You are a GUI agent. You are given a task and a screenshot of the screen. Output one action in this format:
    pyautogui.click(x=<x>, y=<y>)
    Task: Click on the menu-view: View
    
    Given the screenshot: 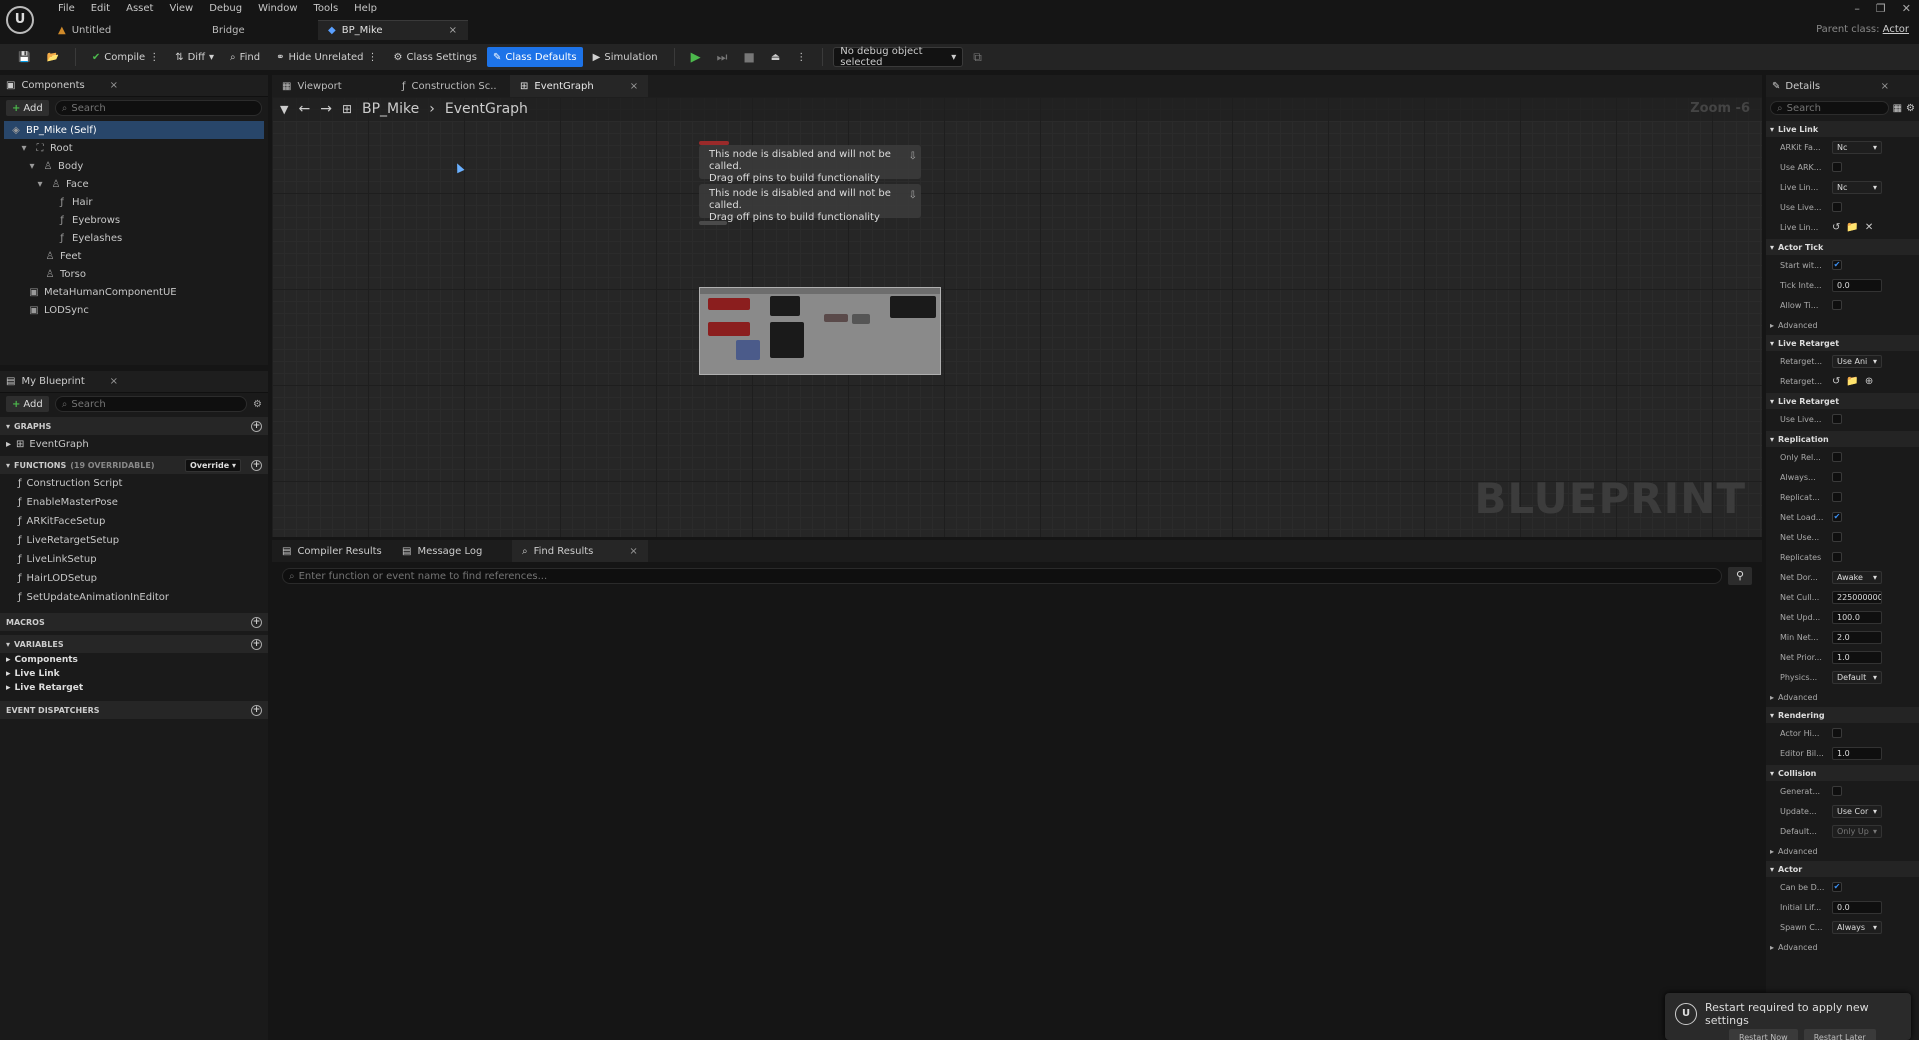 What is the action you would take?
    pyautogui.click(x=181, y=9)
    